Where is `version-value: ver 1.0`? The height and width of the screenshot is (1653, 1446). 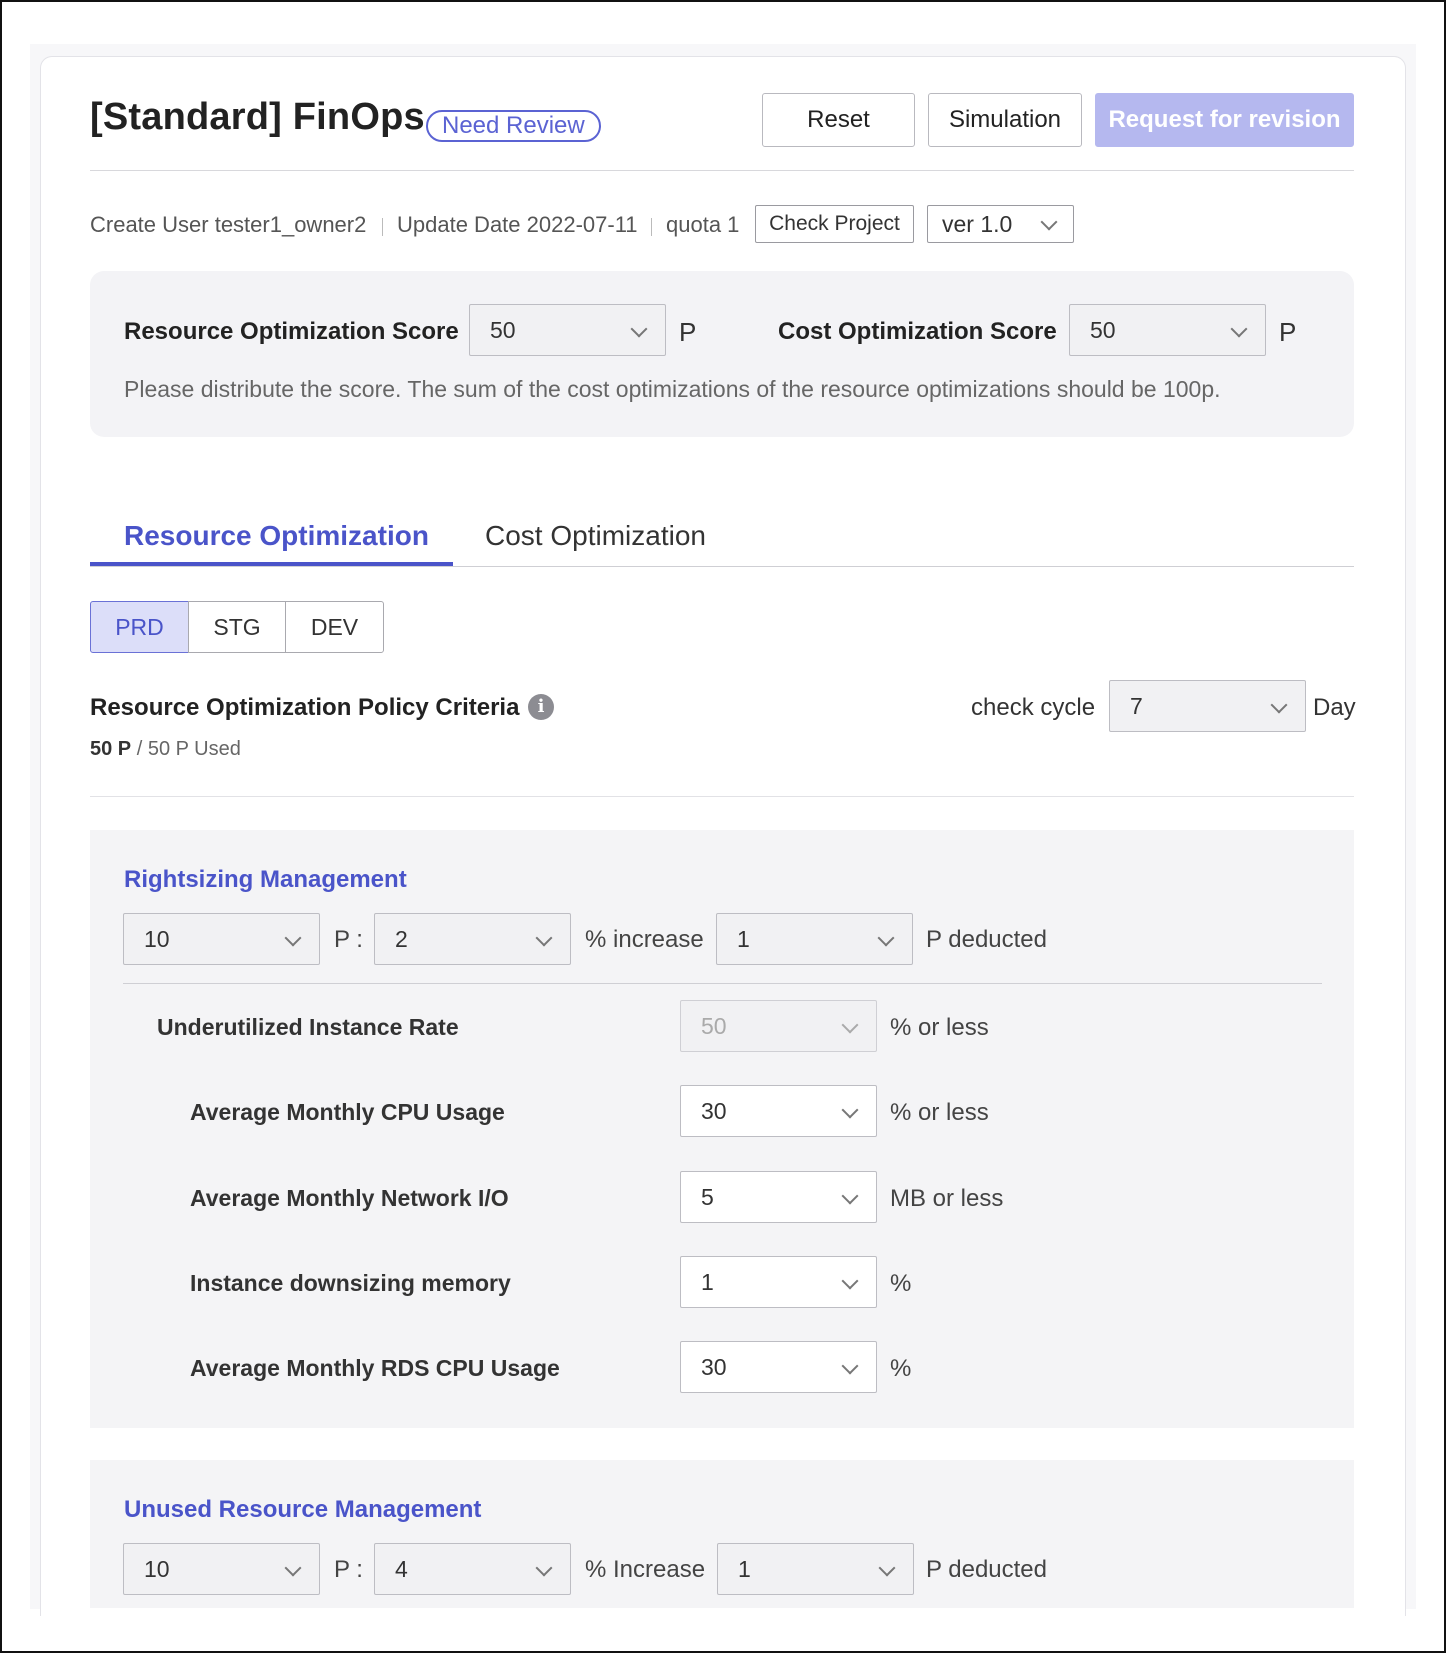 version-value: ver 1.0 is located at coordinates (977, 224).